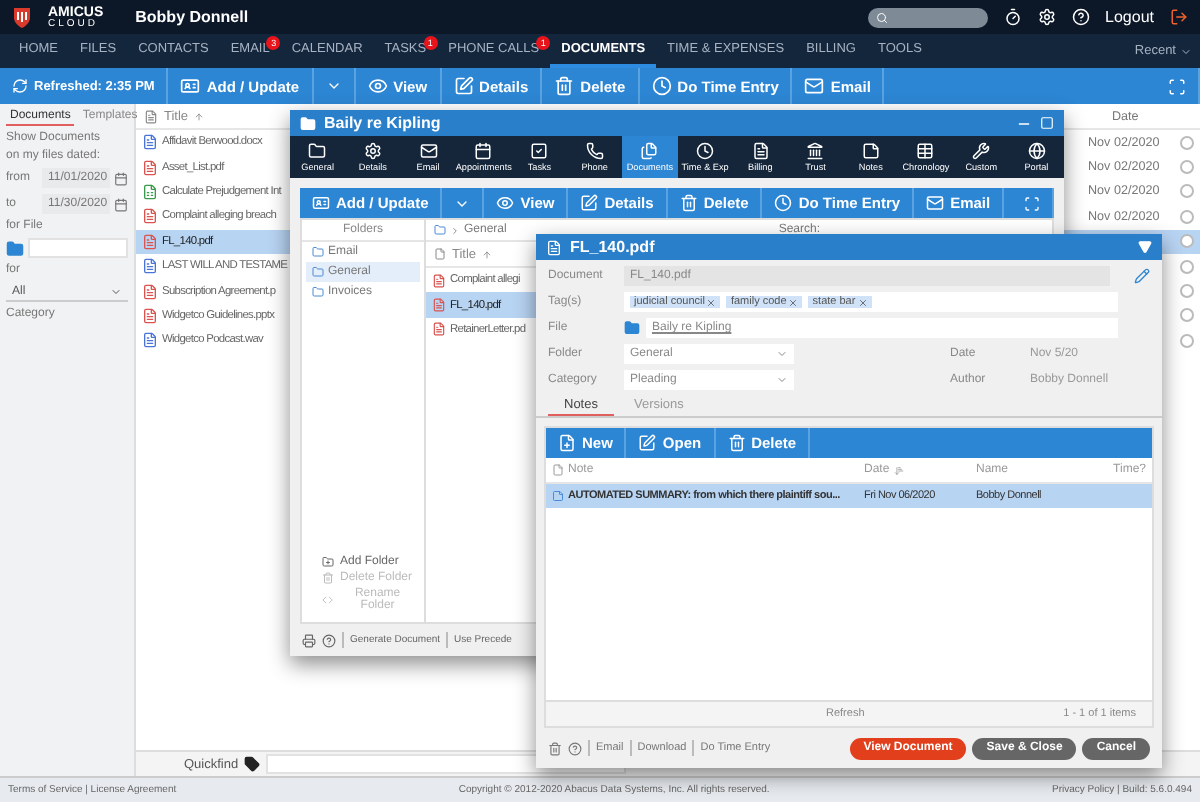  Describe the element at coordinates (192, 17) in the screenshot. I see `user-name: Bobby Donnell` at that location.